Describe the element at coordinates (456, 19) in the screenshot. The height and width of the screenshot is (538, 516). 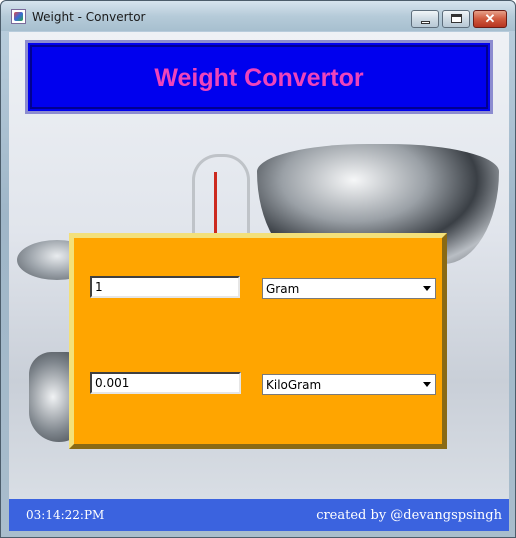
I see `maximize-button` at that location.